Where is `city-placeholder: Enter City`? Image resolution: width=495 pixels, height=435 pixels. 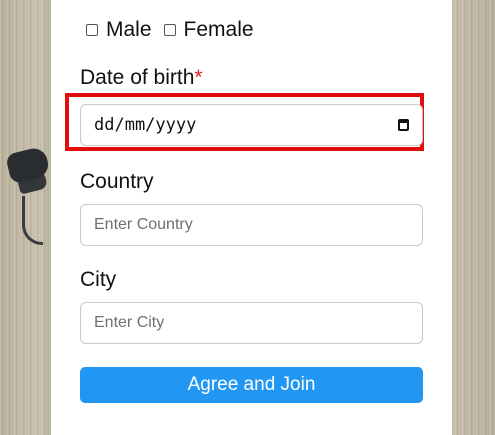 city-placeholder: Enter City is located at coordinates (129, 322).